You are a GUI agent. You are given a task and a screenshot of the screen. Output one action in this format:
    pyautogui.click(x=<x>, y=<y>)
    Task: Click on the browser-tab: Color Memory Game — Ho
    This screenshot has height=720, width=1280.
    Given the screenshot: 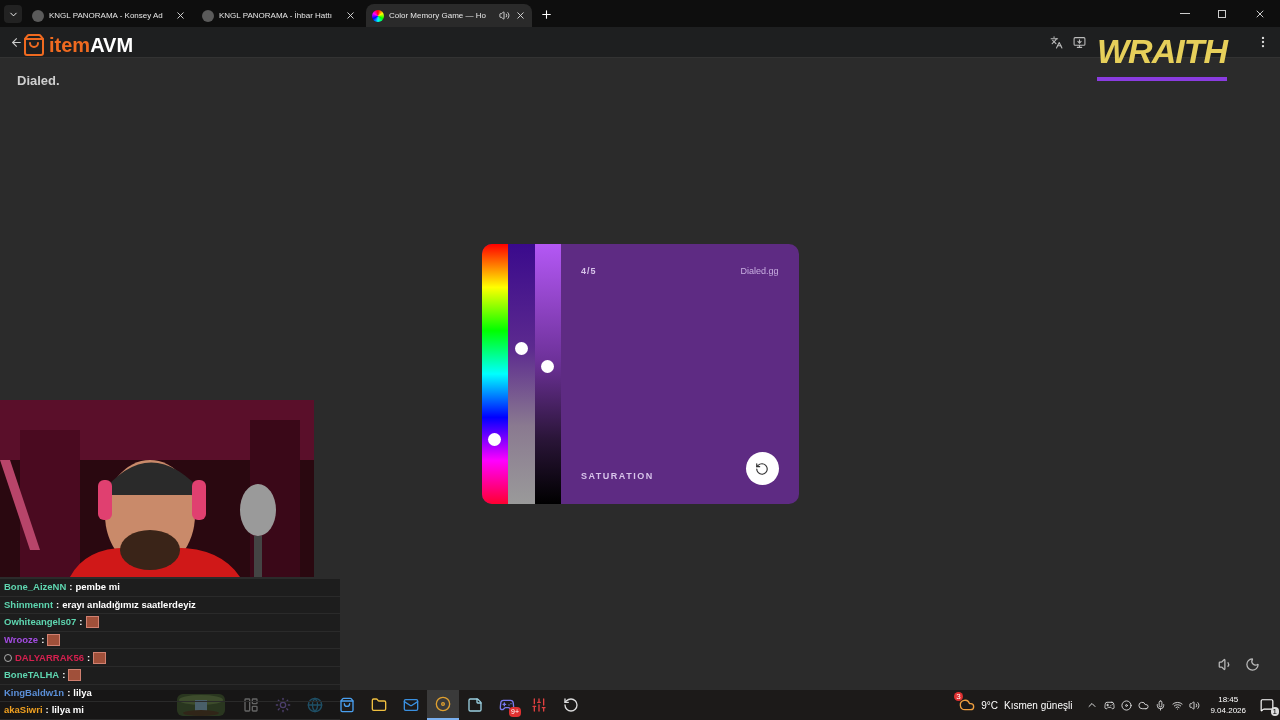 What is the action you would take?
    pyautogui.click(x=449, y=15)
    